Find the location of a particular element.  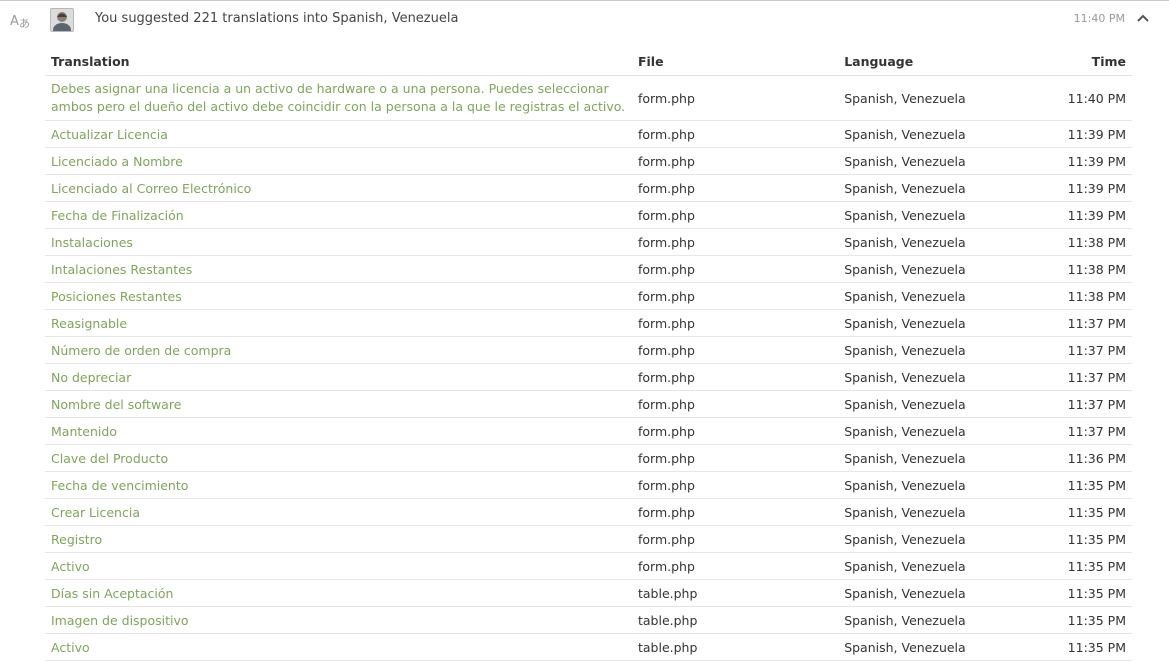

translation-link: Fecha de Finalización is located at coordinates (117, 215).